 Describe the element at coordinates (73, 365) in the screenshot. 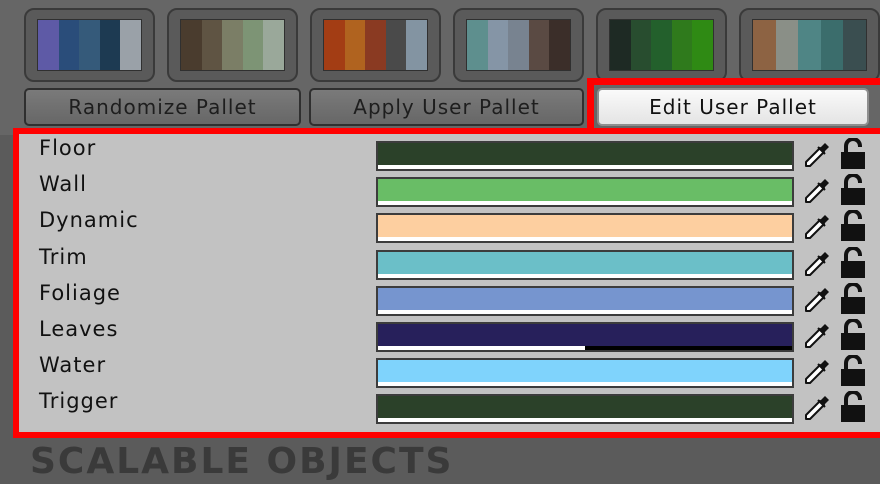

I see `palette-row-label: Water` at that location.